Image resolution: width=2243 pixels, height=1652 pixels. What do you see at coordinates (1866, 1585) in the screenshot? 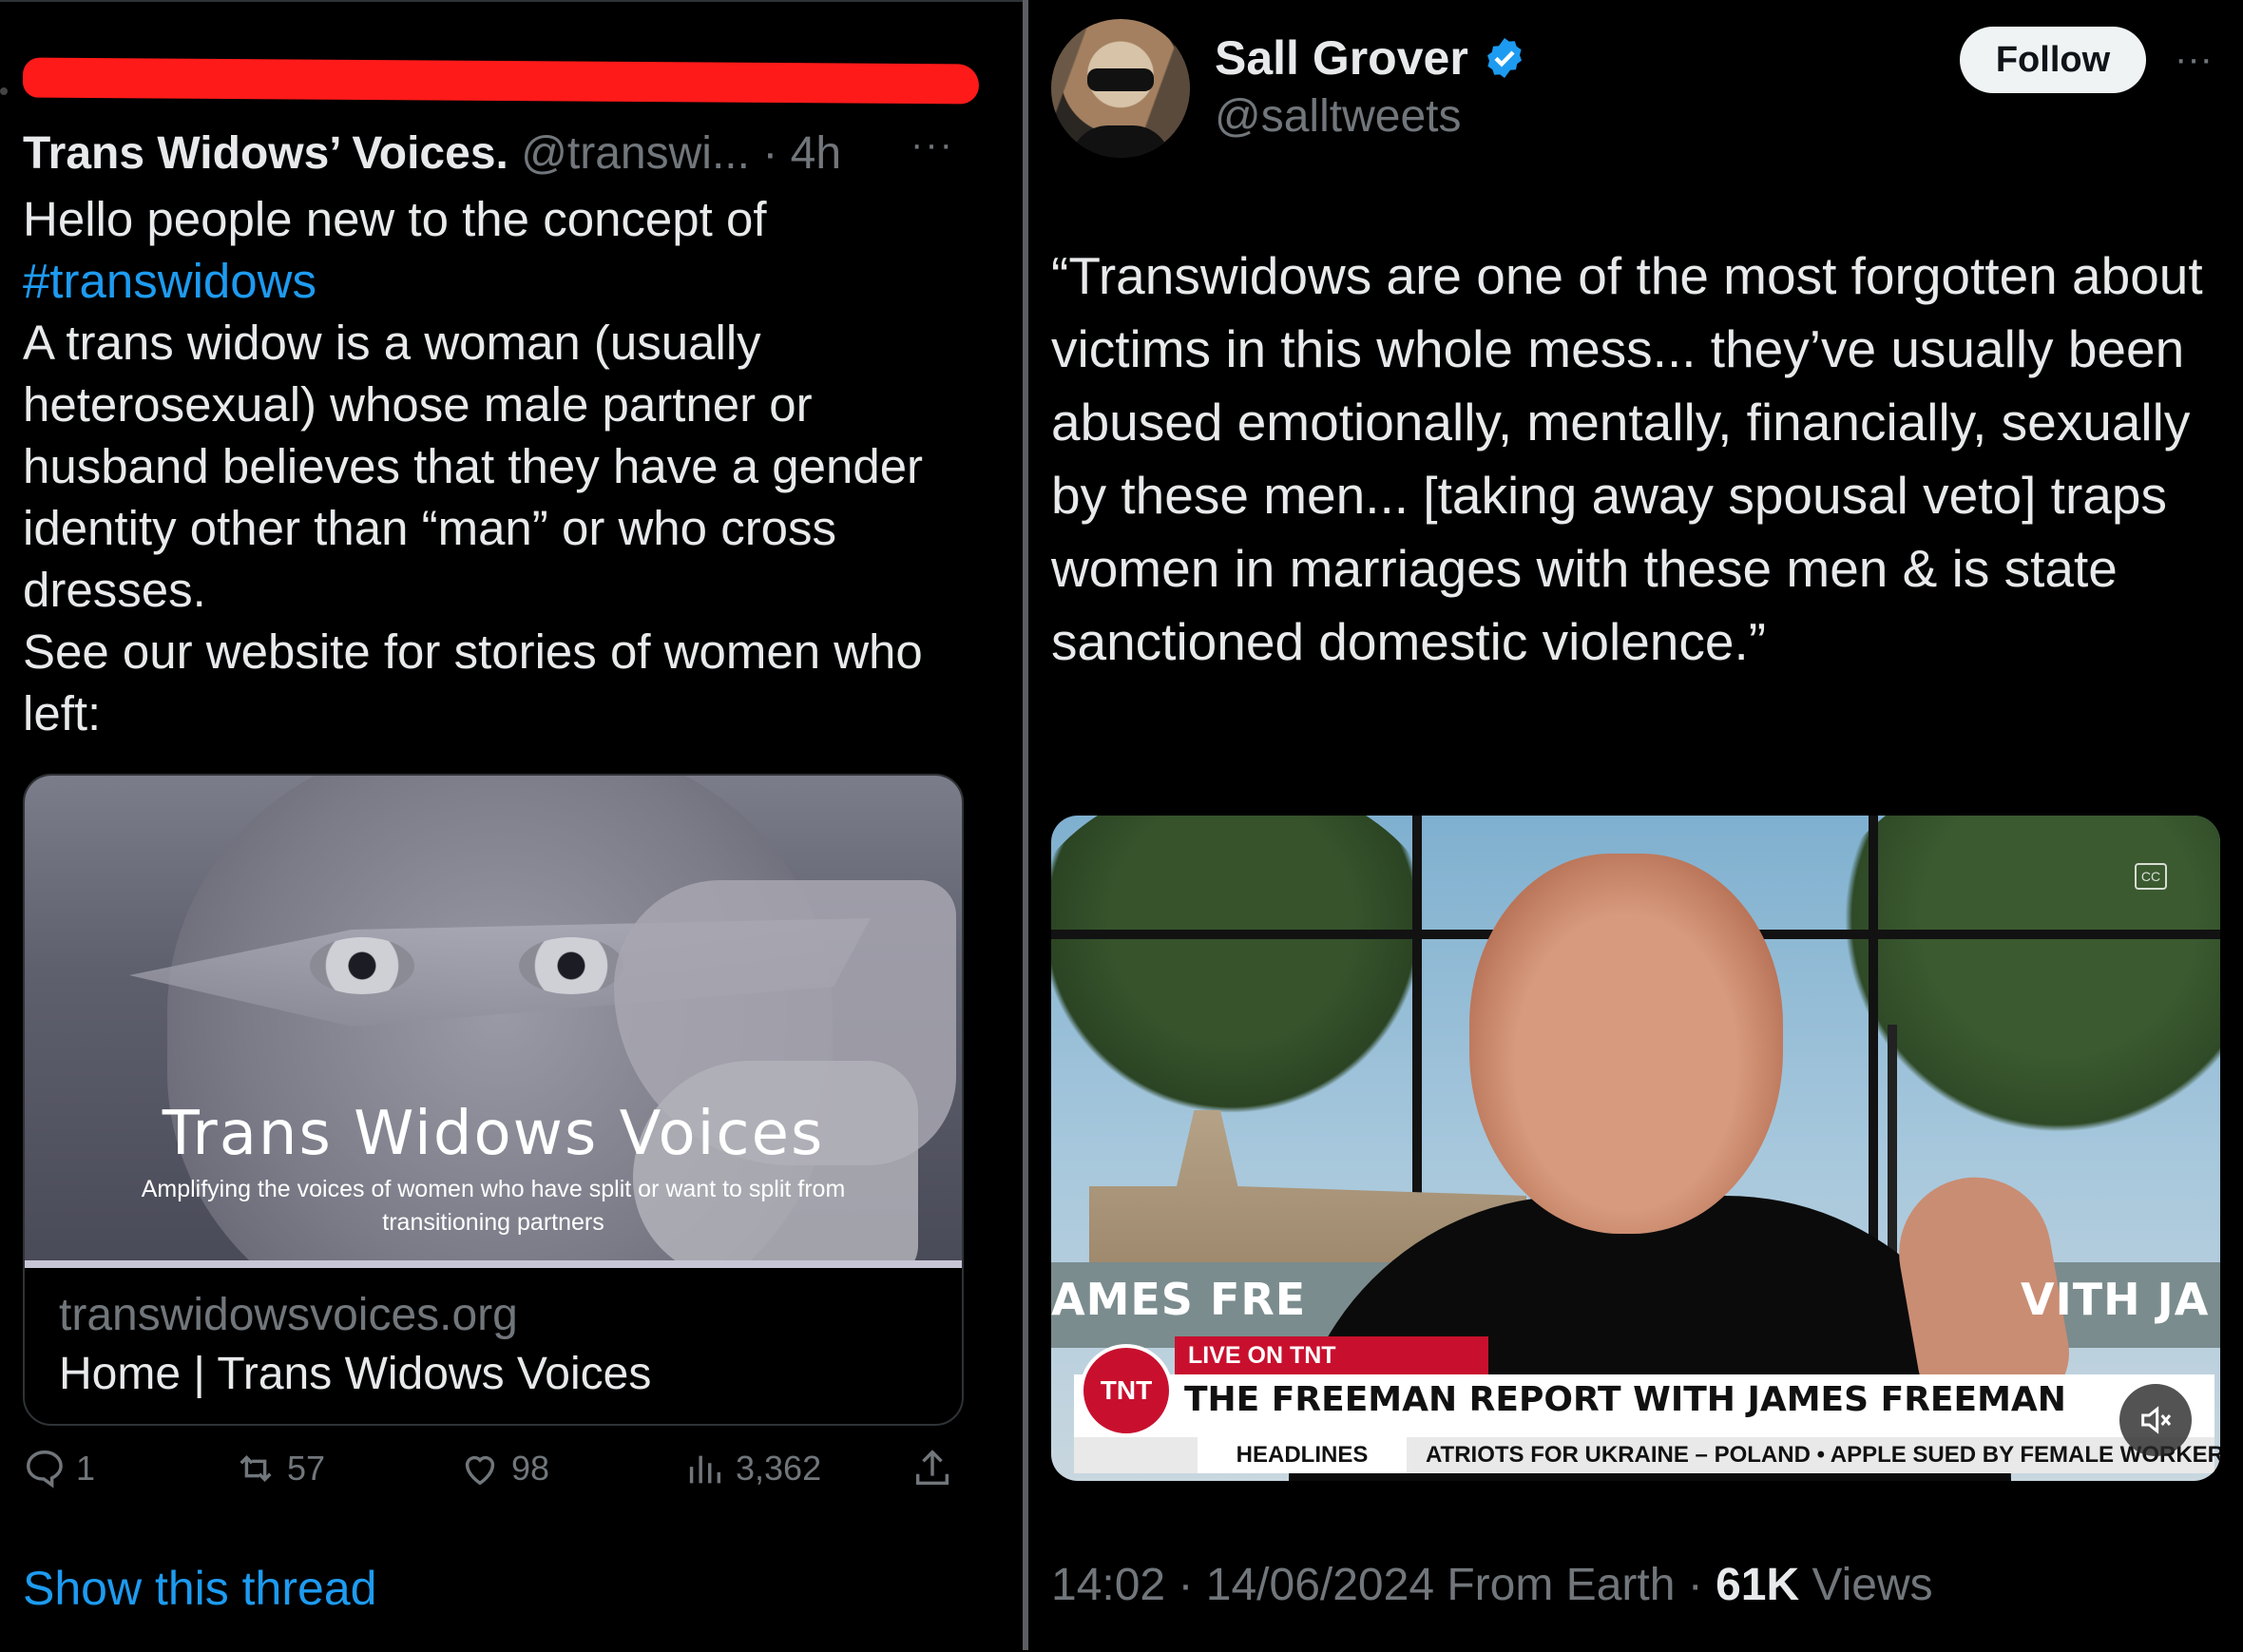
I see `views-label: Views` at bounding box center [1866, 1585].